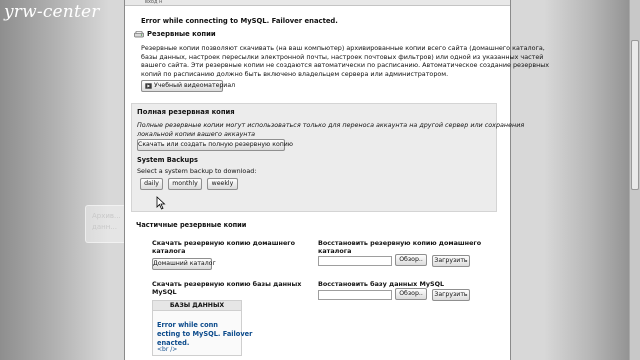 The width and height of the screenshot is (640, 360). What do you see at coordinates (411, 260) in the screenshot?
I see `home-restore-browse-button: Обзор..` at bounding box center [411, 260].